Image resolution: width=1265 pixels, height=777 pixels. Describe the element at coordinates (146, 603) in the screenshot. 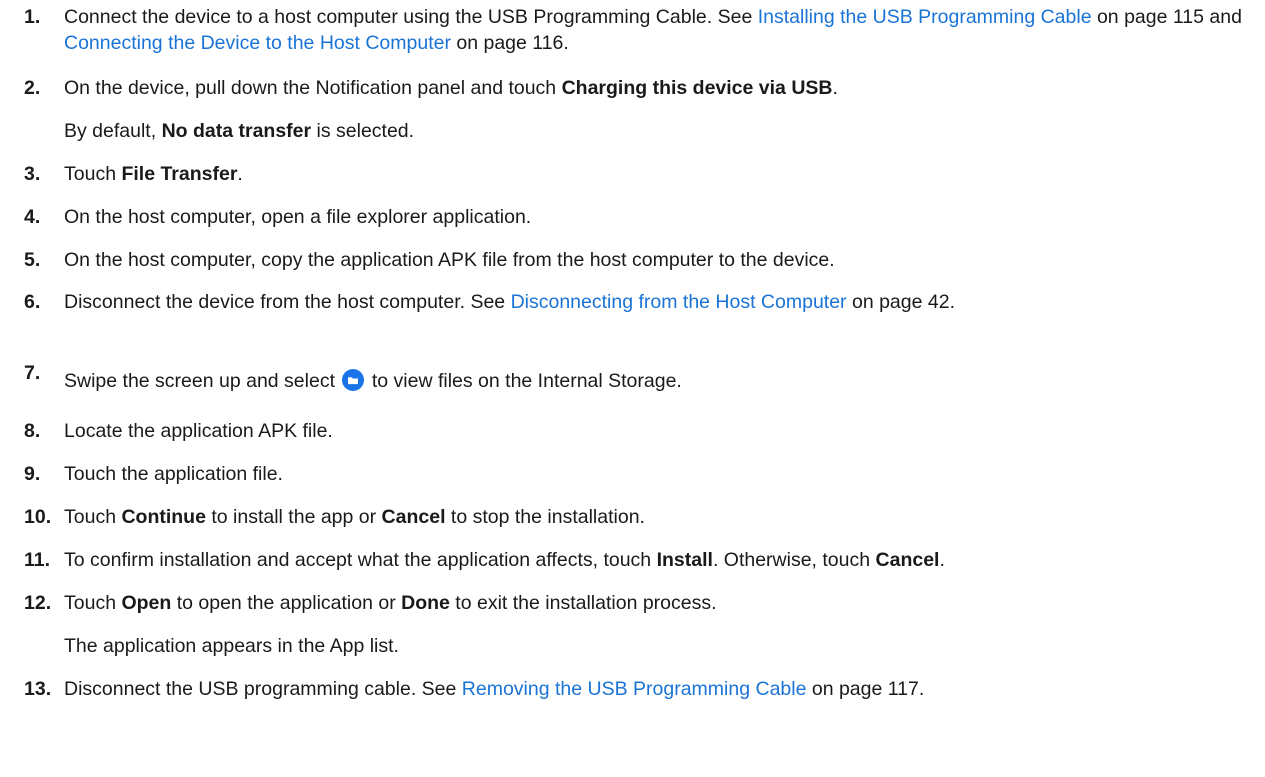

I see `ui-term: Open` at that location.